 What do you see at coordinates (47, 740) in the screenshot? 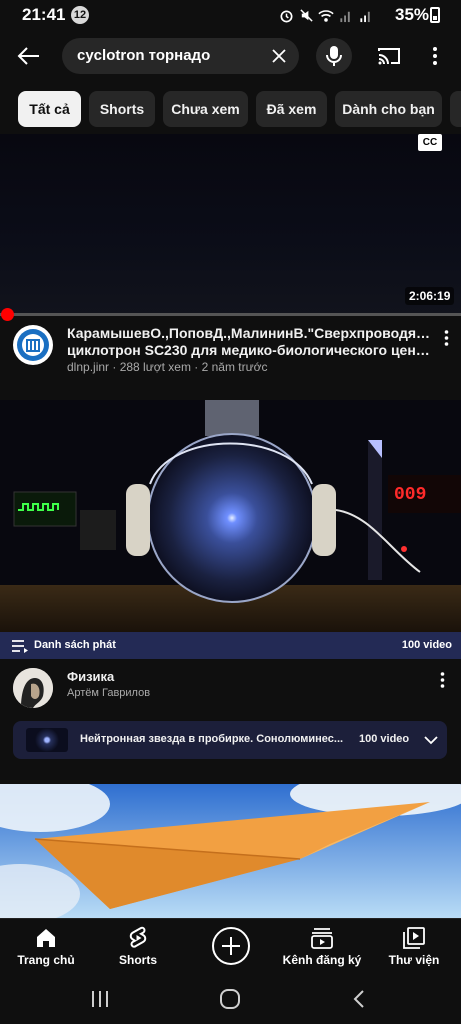
I see `playlist-item-thumbnail` at bounding box center [47, 740].